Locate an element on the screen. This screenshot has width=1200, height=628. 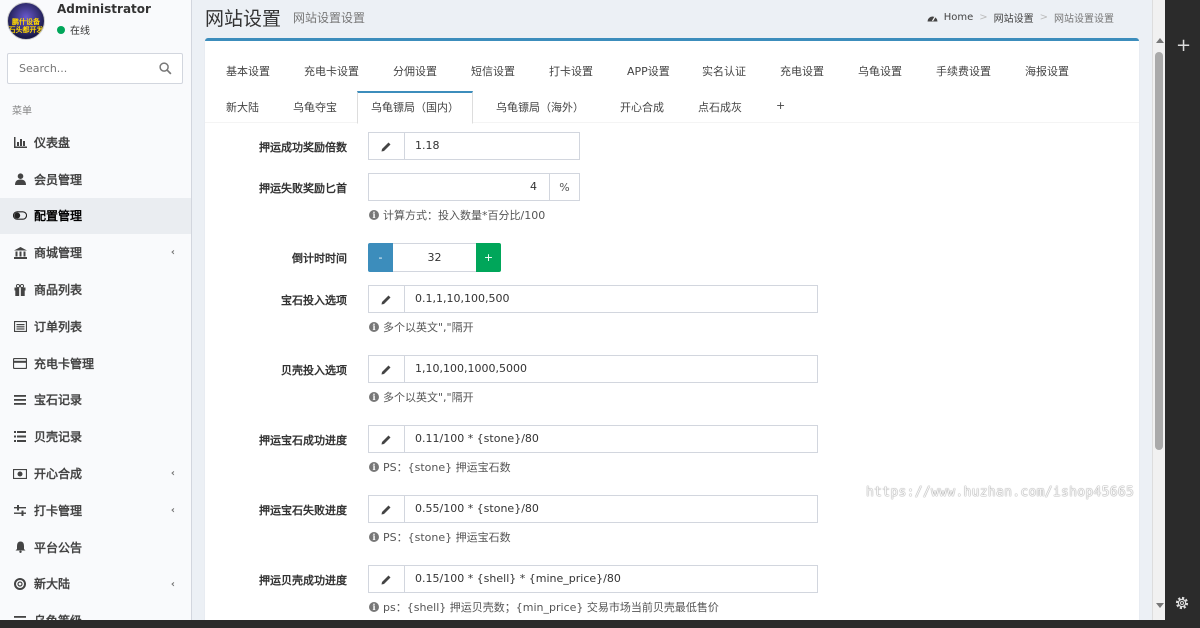
breadcrumb-item: 网站设置 is located at coordinates (1014, 17).